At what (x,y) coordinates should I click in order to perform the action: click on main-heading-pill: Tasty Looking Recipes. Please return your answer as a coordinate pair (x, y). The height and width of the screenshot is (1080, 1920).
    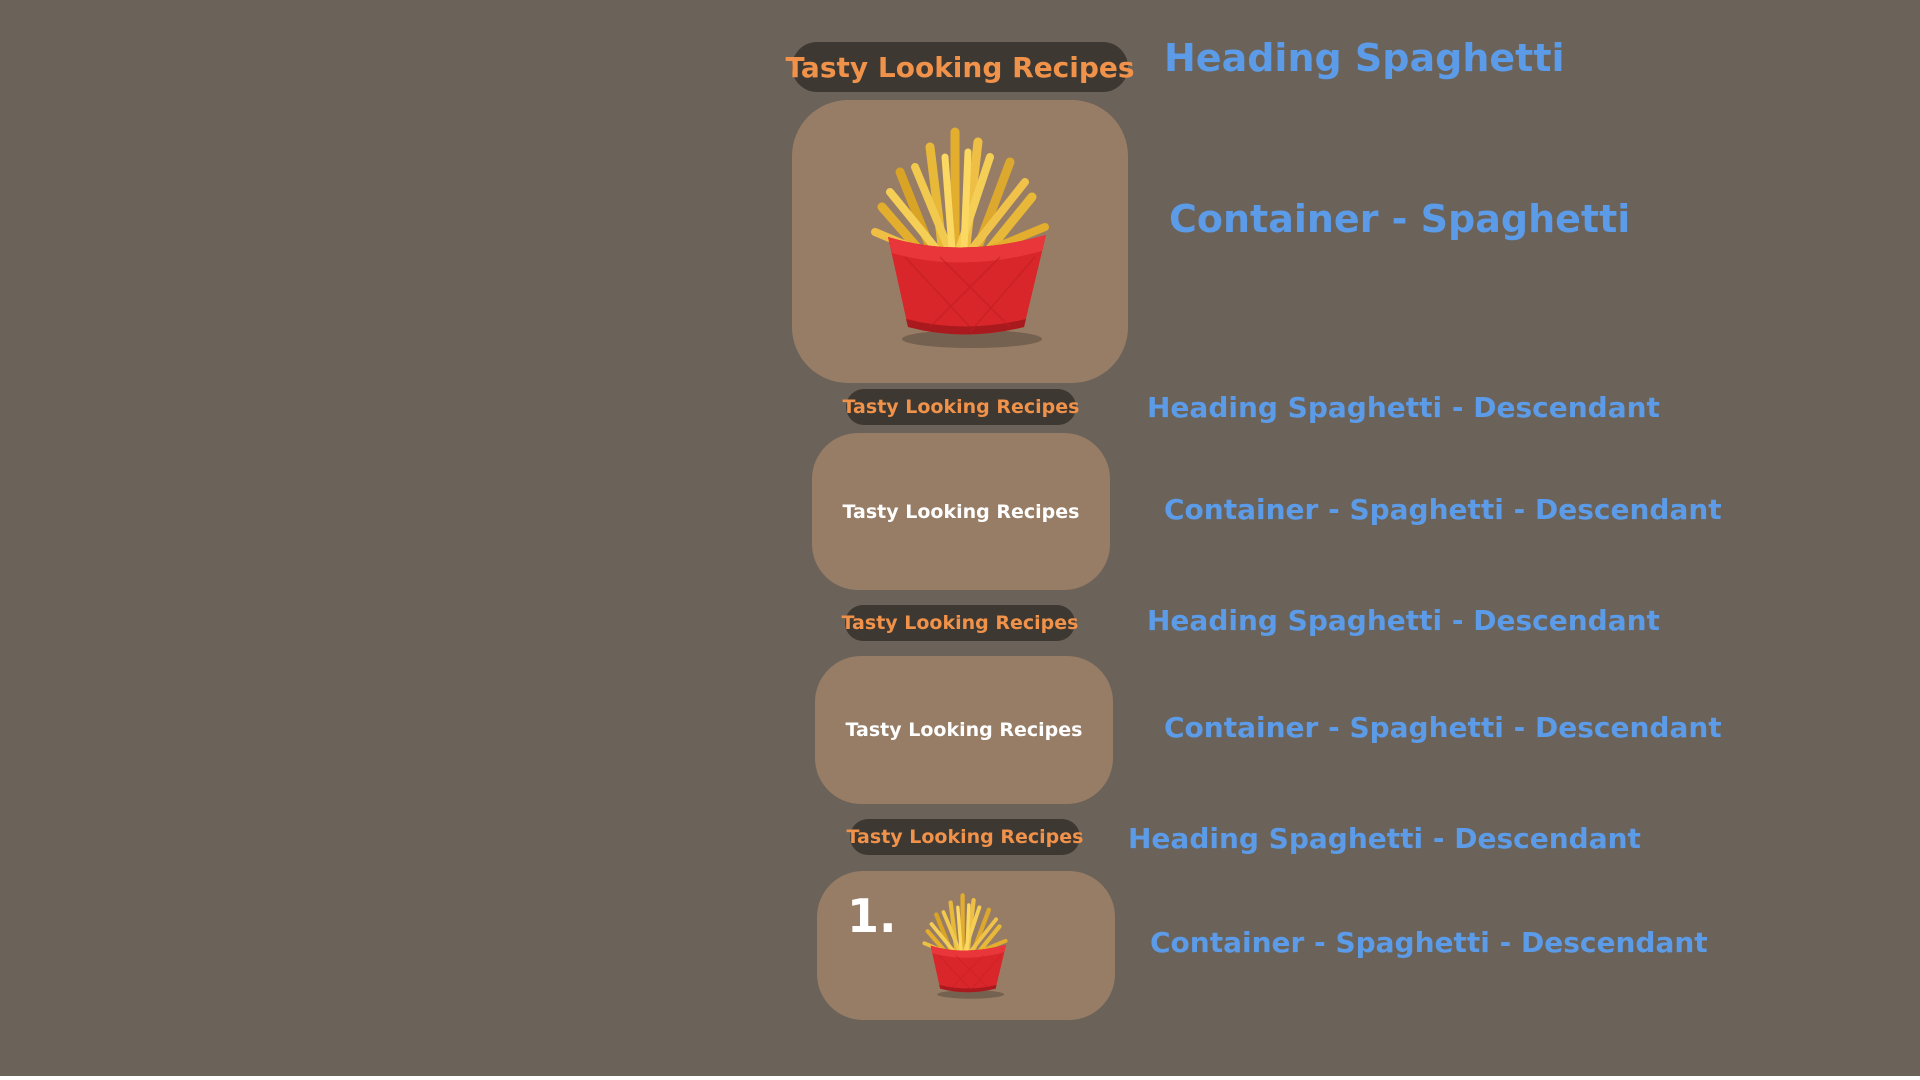
    Looking at the image, I should click on (960, 67).